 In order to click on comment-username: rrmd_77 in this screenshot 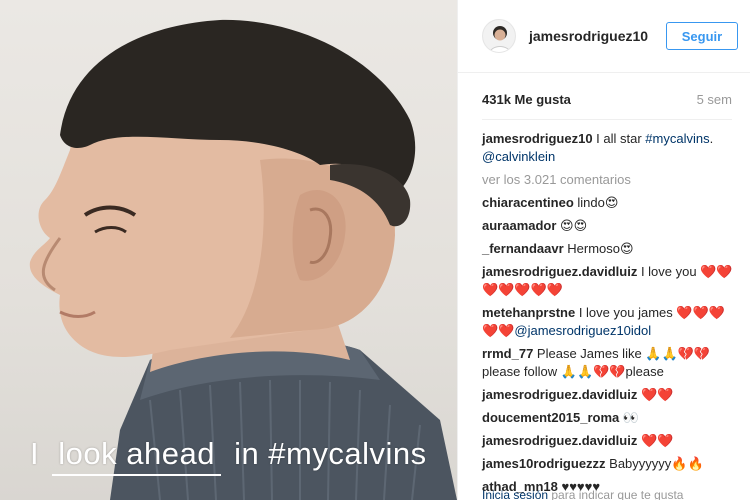, I will do `click(507, 353)`.